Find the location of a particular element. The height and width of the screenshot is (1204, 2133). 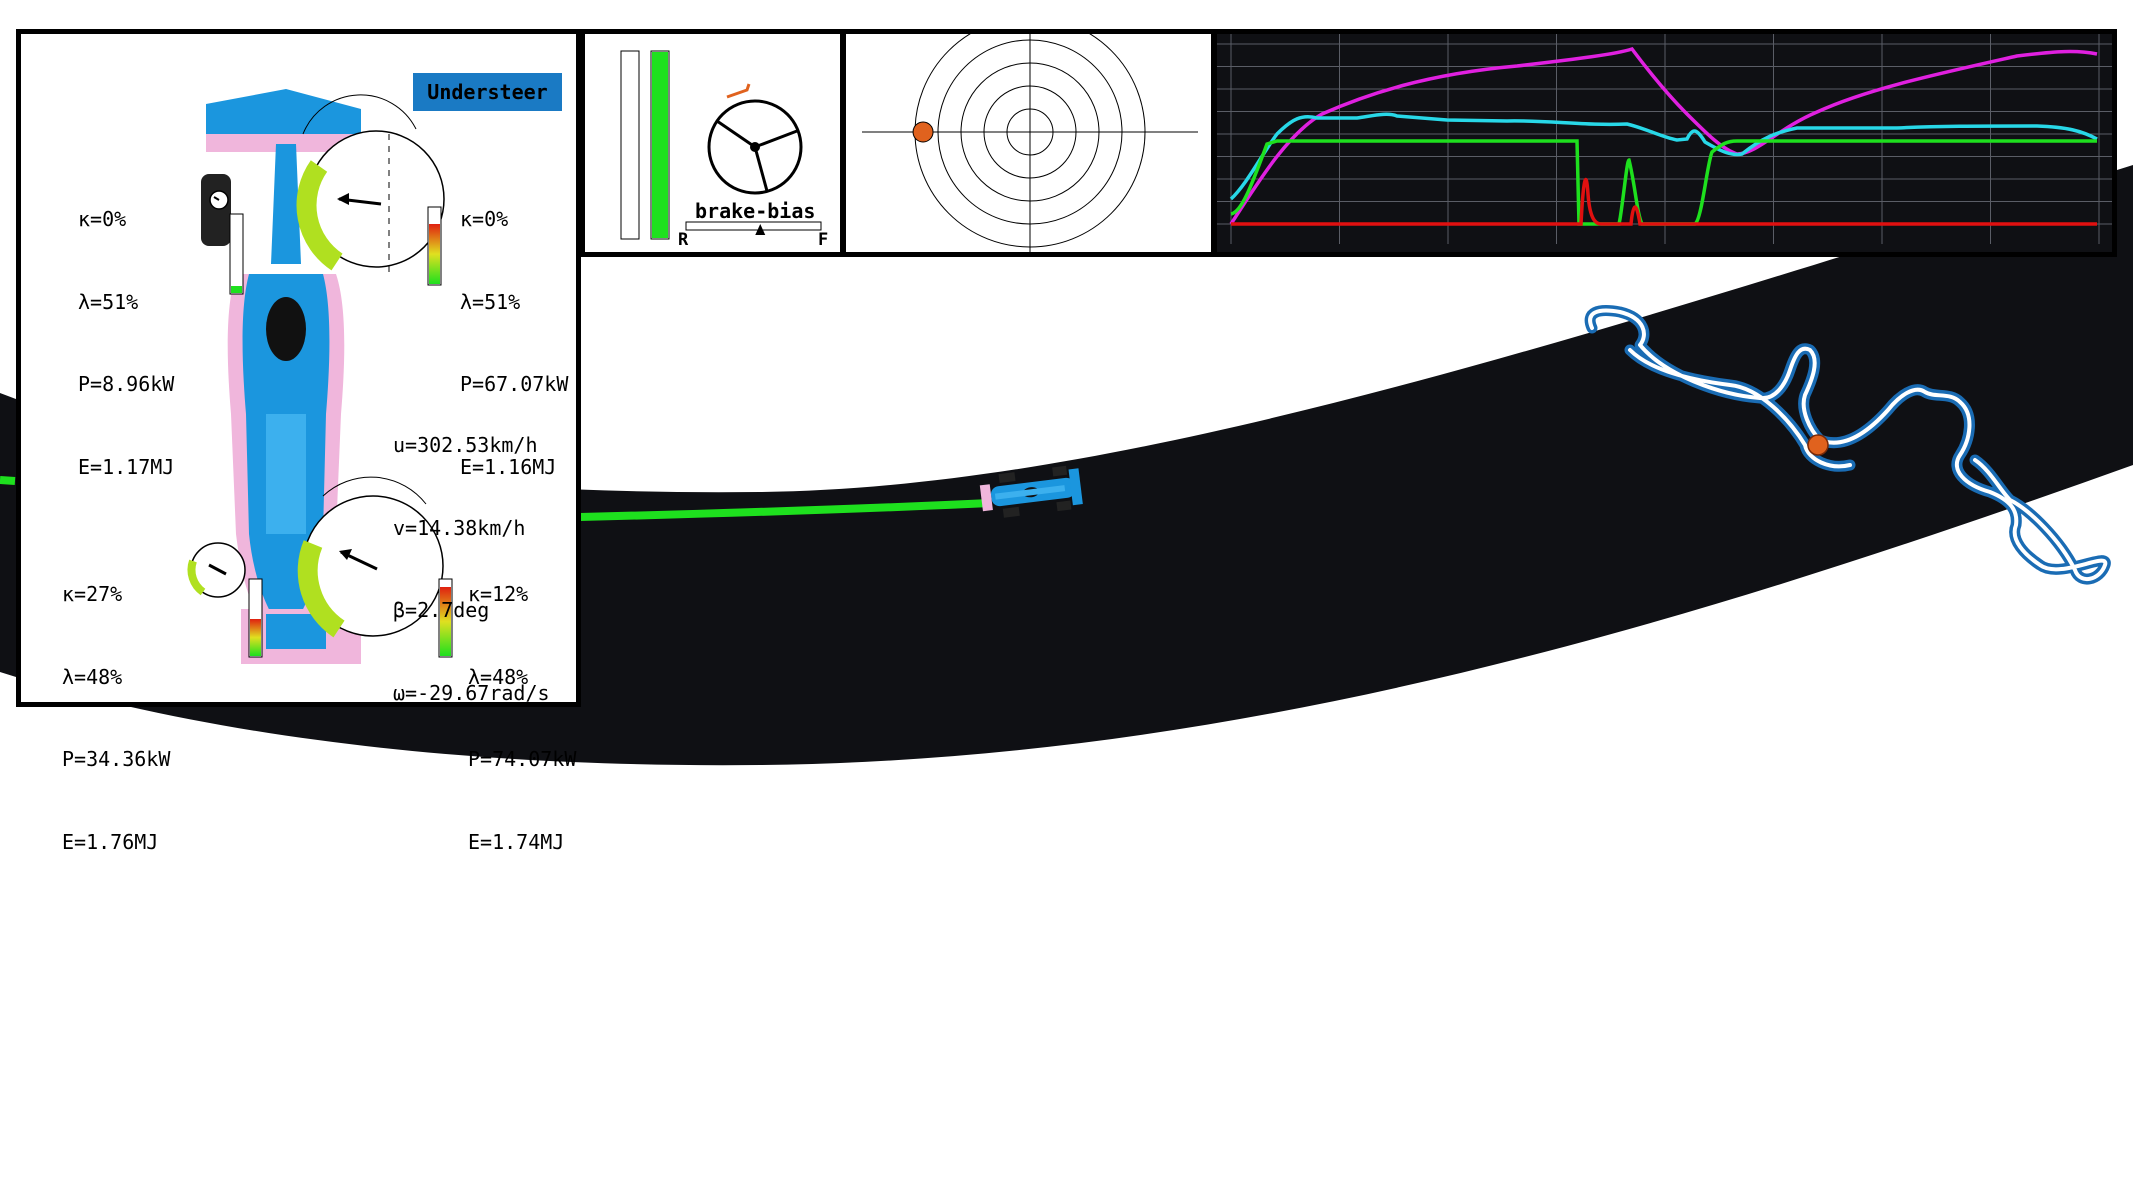

gg-diagram is located at coordinates (1030, 143).